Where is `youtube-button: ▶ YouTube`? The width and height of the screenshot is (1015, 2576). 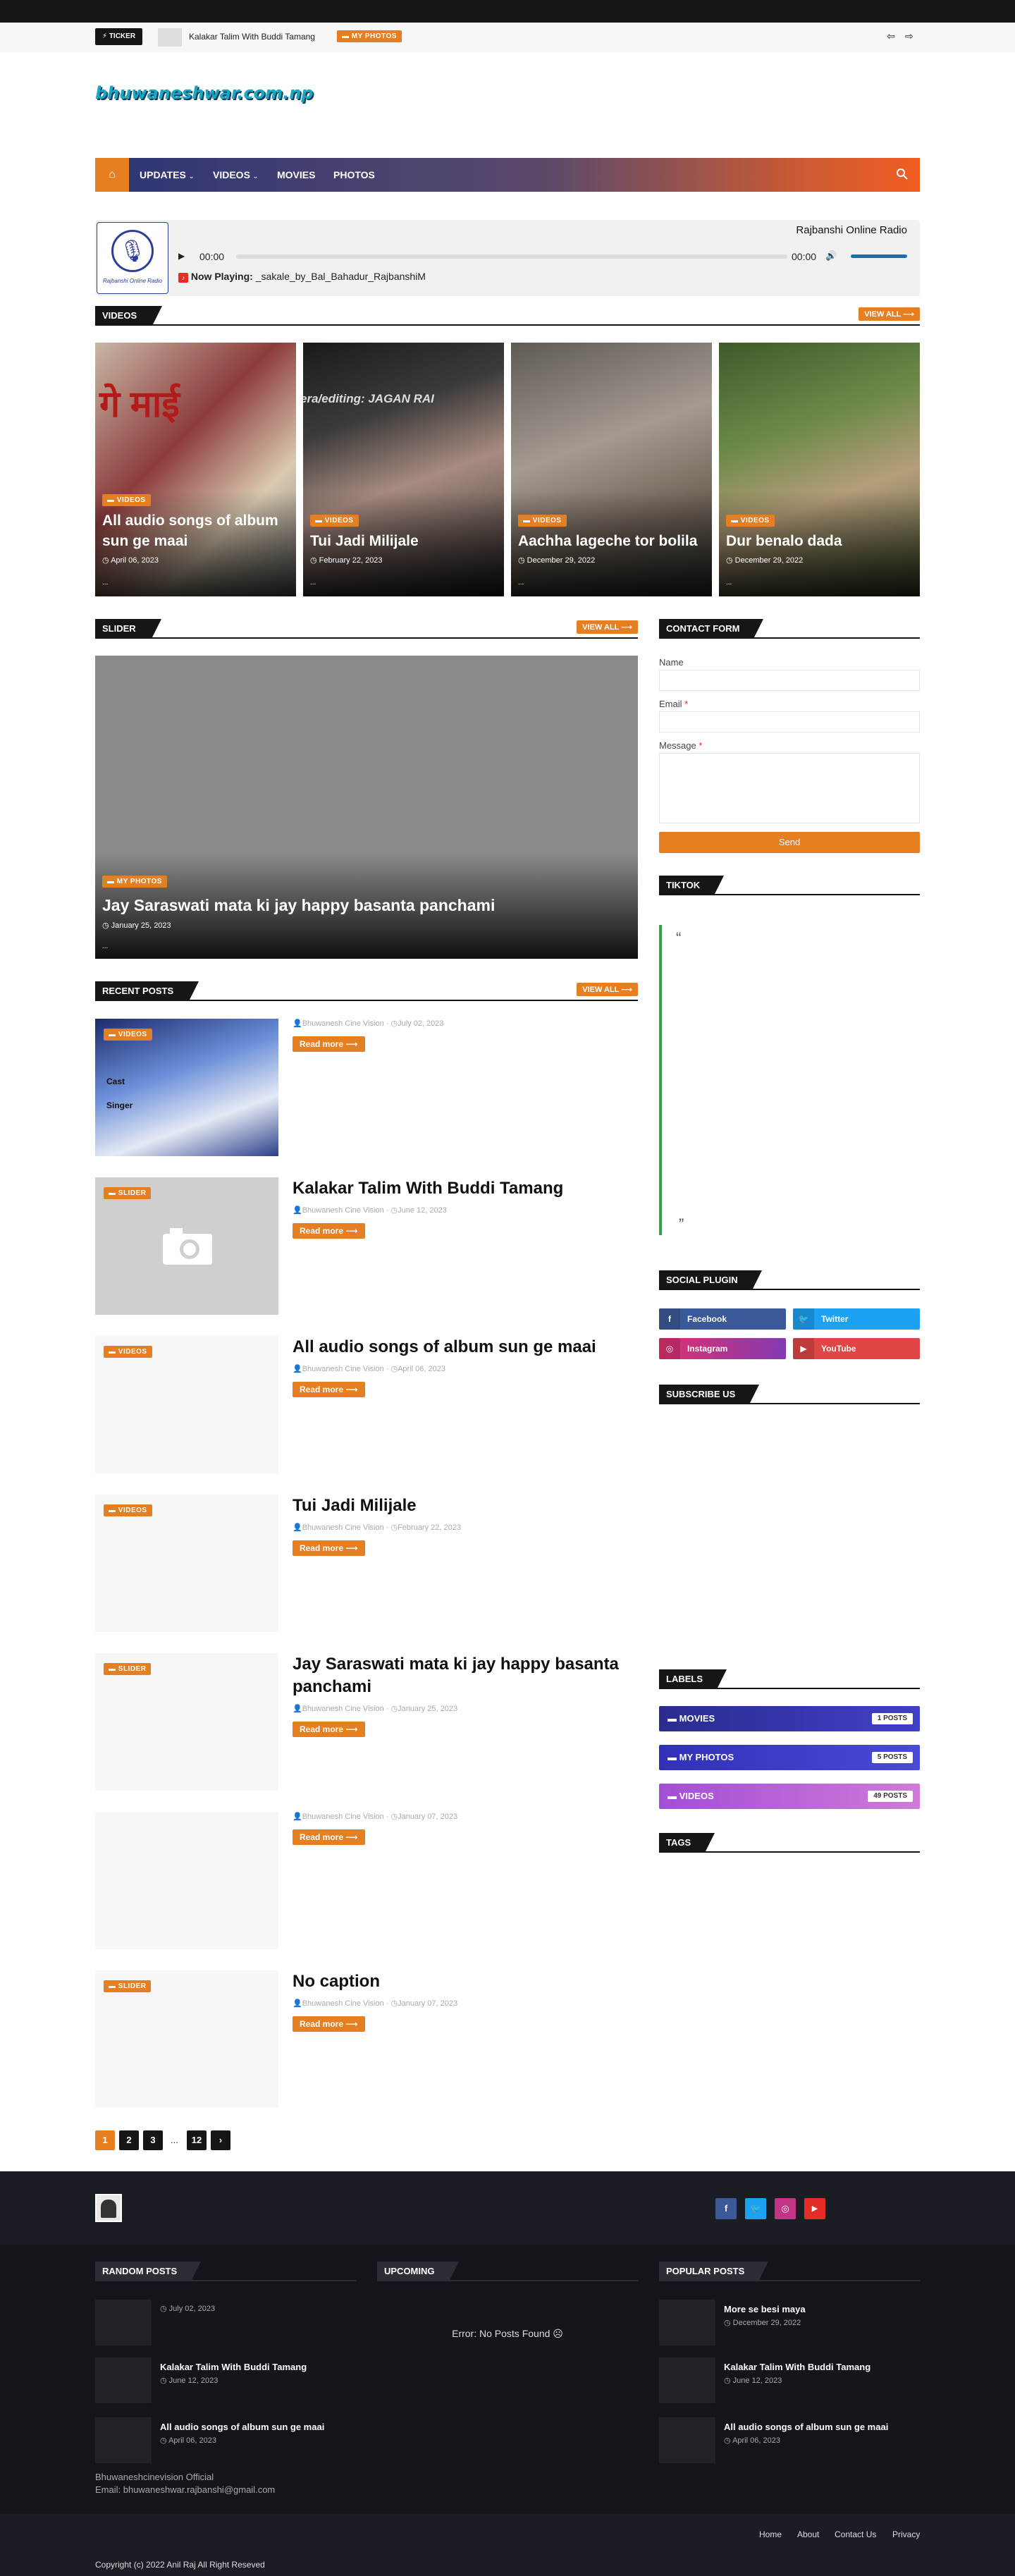 youtube-button: ▶ YouTube is located at coordinates (857, 1348).